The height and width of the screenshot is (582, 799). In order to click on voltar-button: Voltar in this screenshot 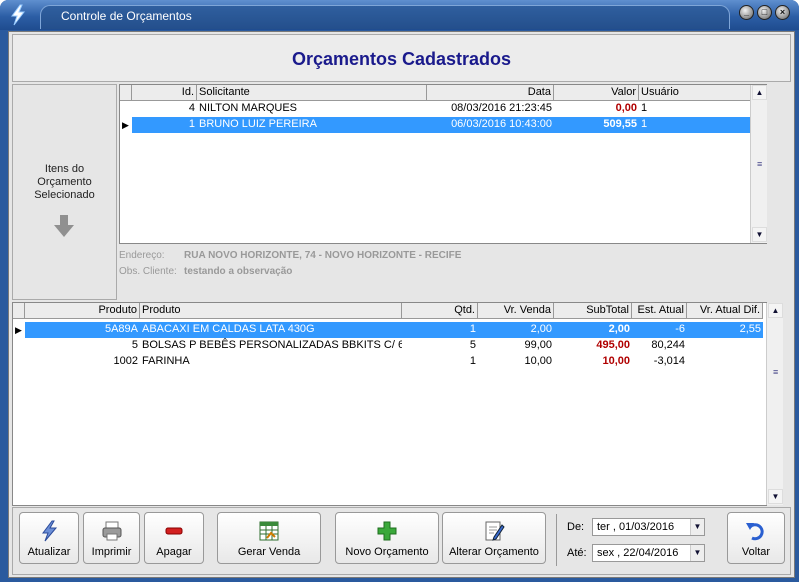, I will do `click(756, 538)`.